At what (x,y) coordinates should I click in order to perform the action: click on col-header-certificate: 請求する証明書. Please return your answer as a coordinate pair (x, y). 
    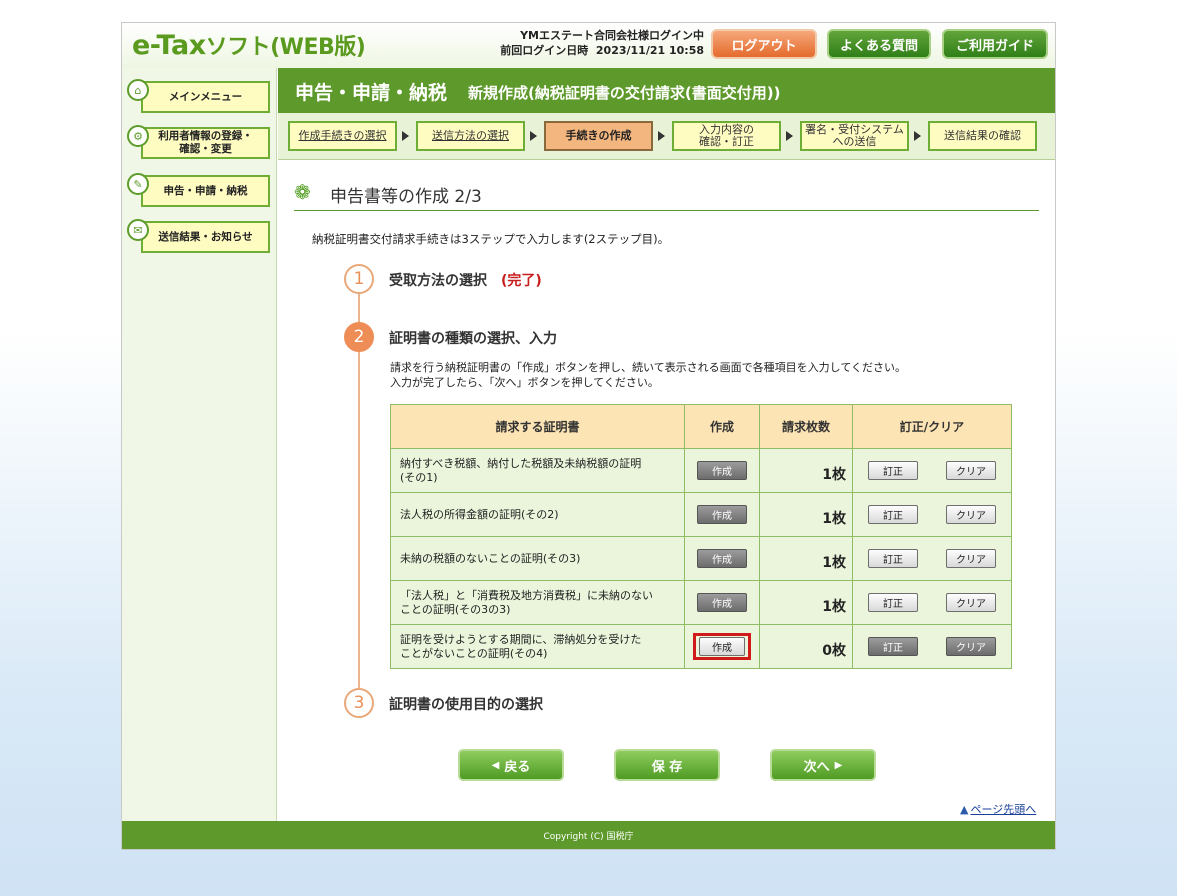
    Looking at the image, I should click on (537, 426).